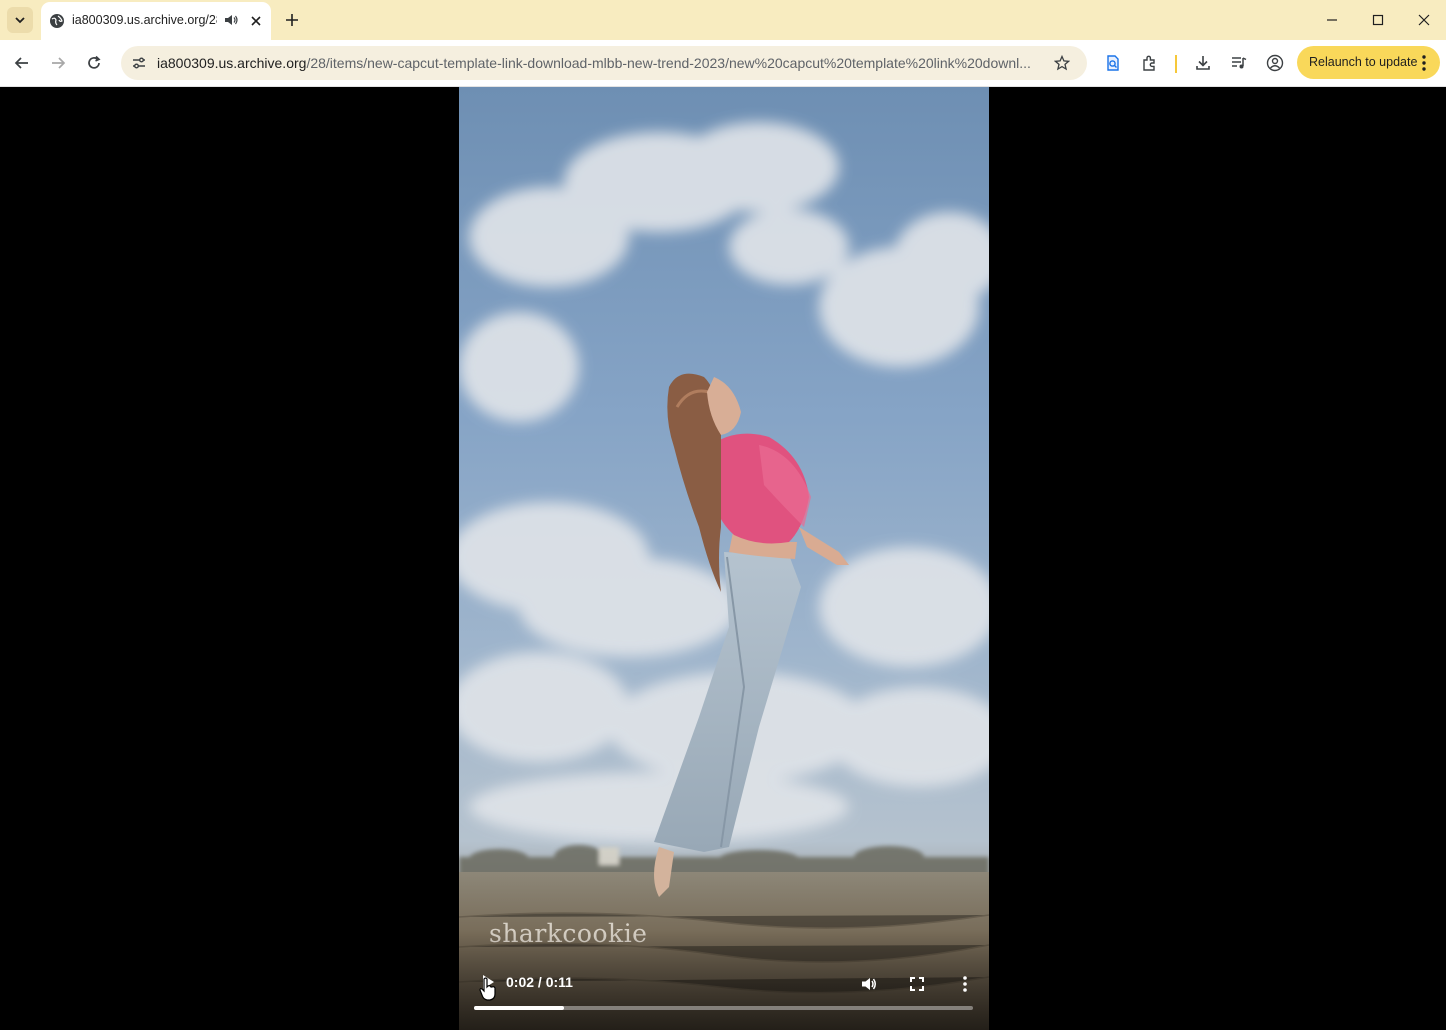 The image size is (1446, 1030). I want to click on mute-button, so click(869, 984).